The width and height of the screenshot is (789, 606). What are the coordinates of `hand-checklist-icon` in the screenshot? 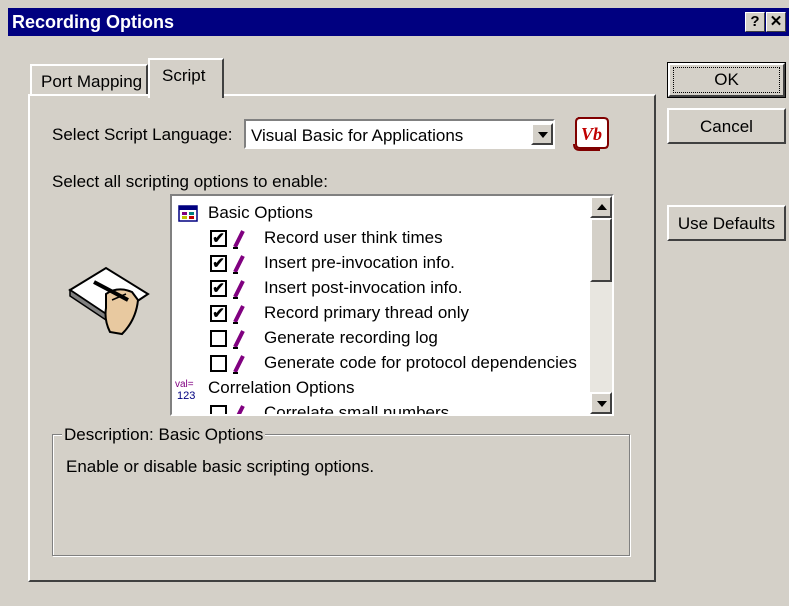 It's located at (109, 301).